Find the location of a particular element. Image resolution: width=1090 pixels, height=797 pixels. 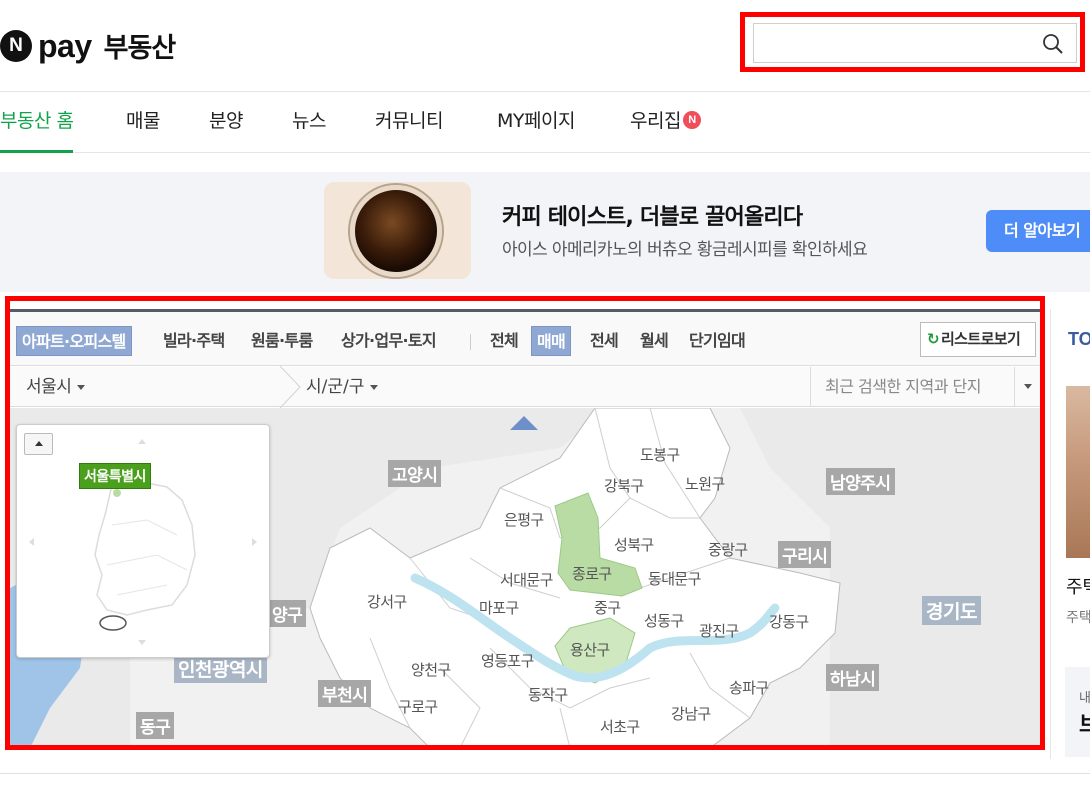

region-label-donggu: 동구 is located at coordinates (155, 725).